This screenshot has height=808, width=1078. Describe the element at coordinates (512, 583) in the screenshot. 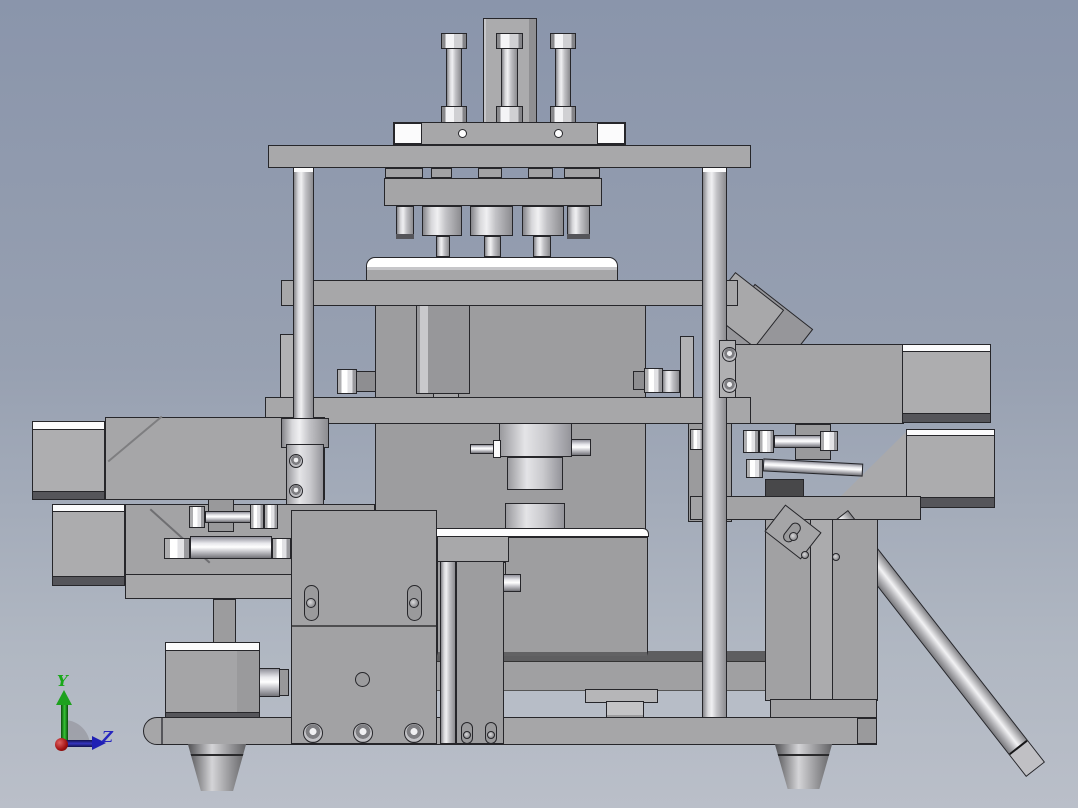

I see `support-column-pin` at that location.